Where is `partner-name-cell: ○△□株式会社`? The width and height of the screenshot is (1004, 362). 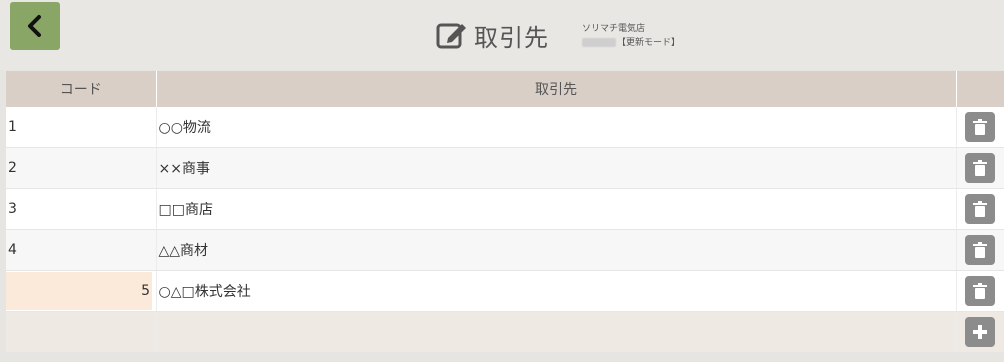
partner-name-cell: ○△□株式会社 is located at coordinates (556, 291).